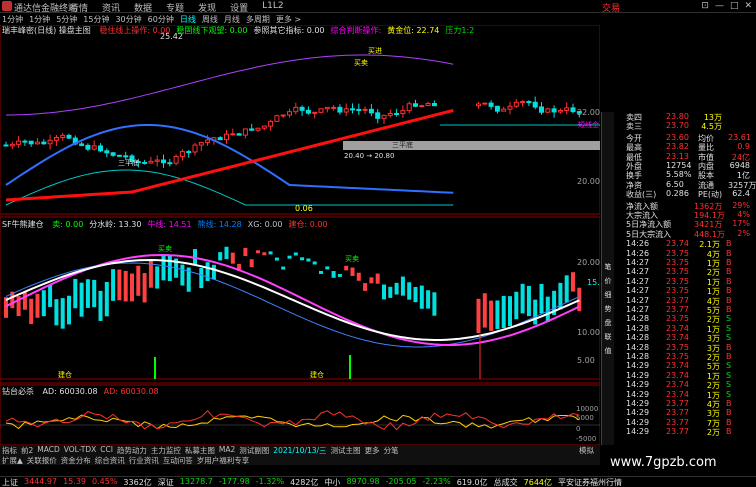  I want to click on tick-price: 23.74, so click(677, 244).